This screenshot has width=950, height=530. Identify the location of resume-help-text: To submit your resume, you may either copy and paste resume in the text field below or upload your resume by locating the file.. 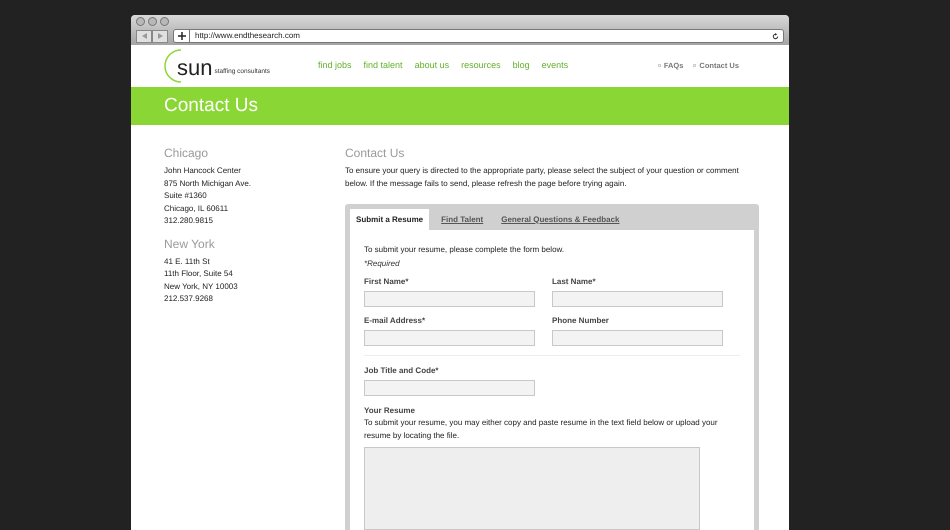
(541, 429).